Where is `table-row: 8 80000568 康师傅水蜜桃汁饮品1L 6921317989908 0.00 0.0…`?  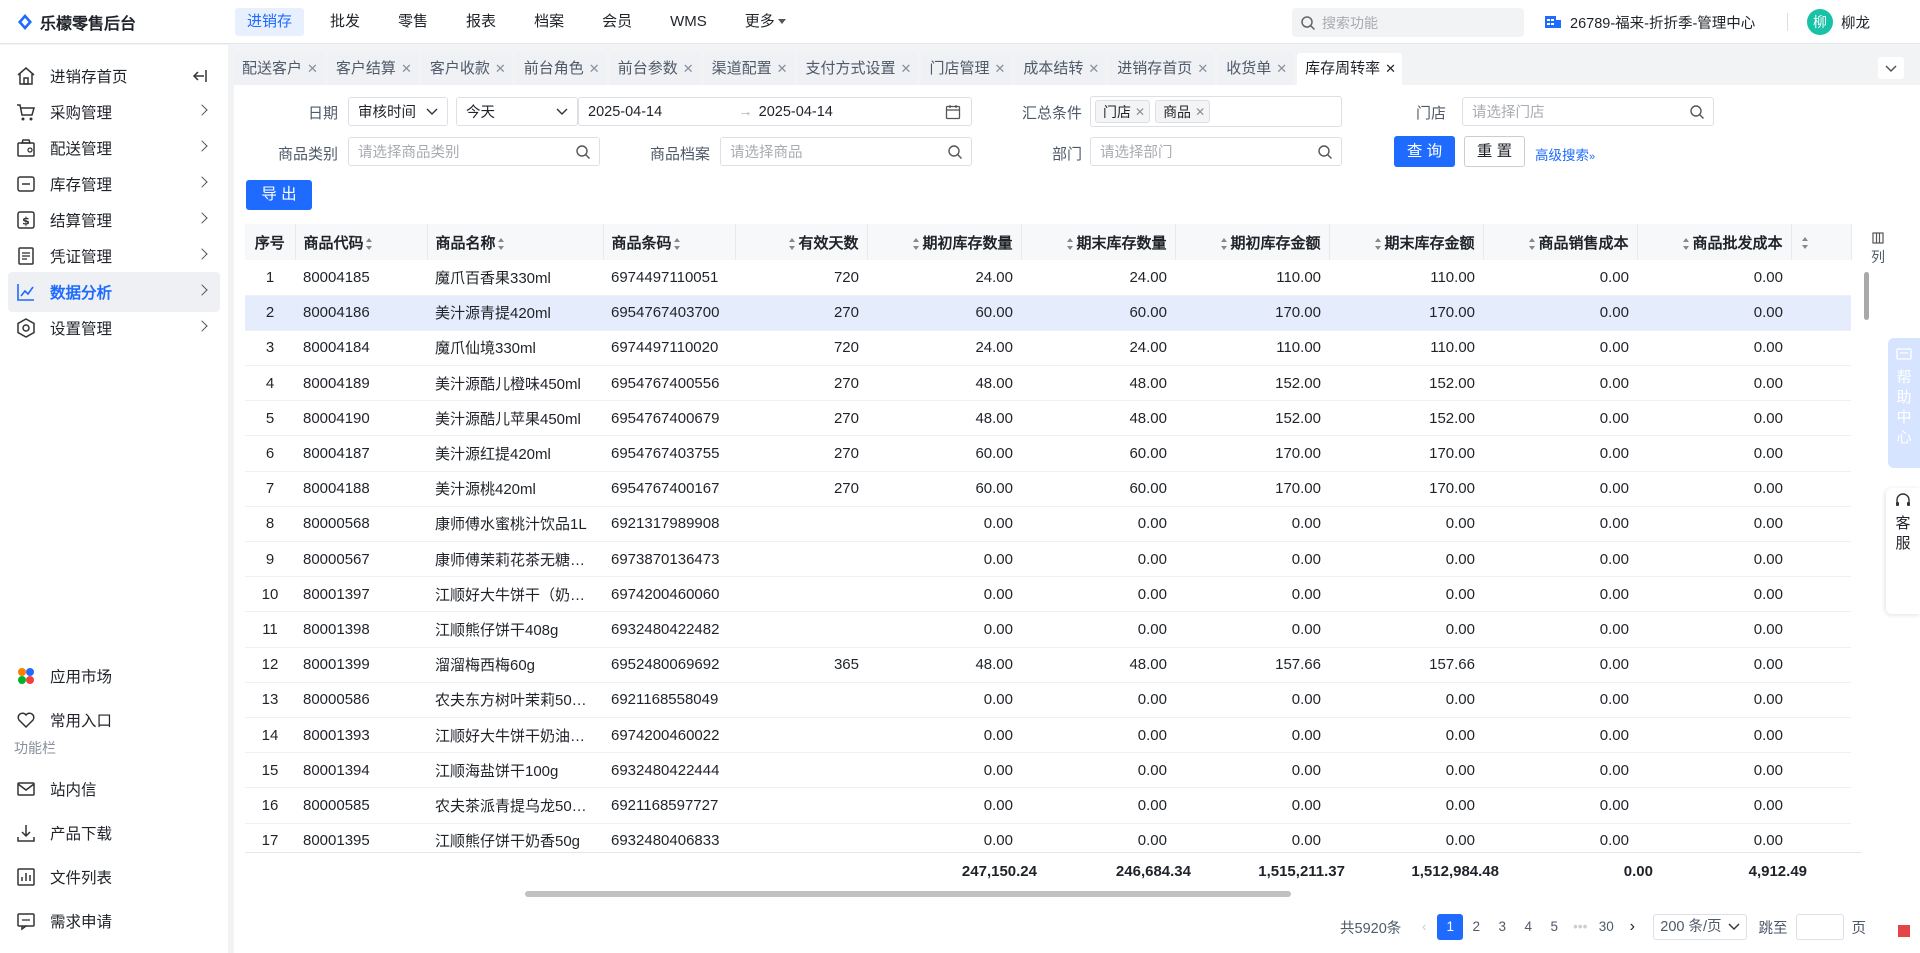
table-row: 8 80000568 康师傅水蜜桃汁饮品1L 6921317989908 0.00 0.0… is located at coordinates (1048, 524).